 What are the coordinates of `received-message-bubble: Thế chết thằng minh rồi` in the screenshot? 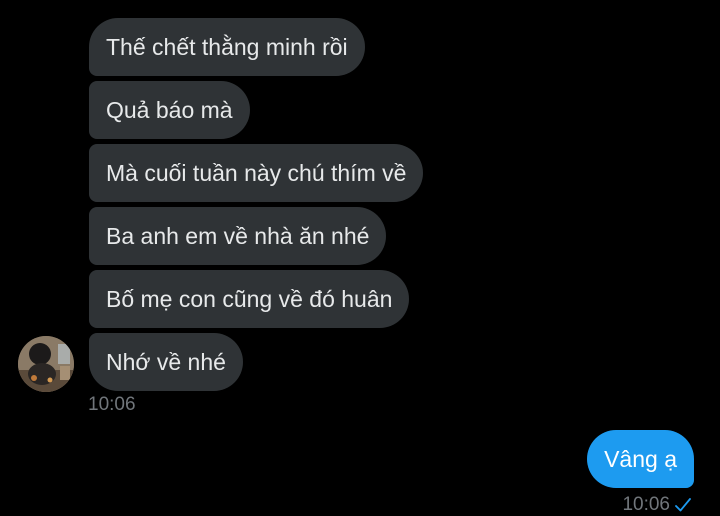 It's located at (227, 47).